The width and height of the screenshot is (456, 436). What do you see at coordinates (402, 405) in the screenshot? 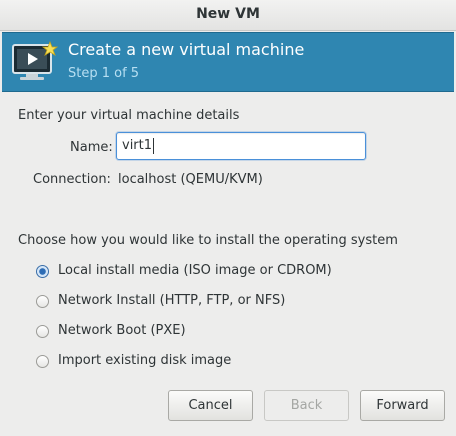
I see `forward-button: Forward` at bounding box center [402, 405].